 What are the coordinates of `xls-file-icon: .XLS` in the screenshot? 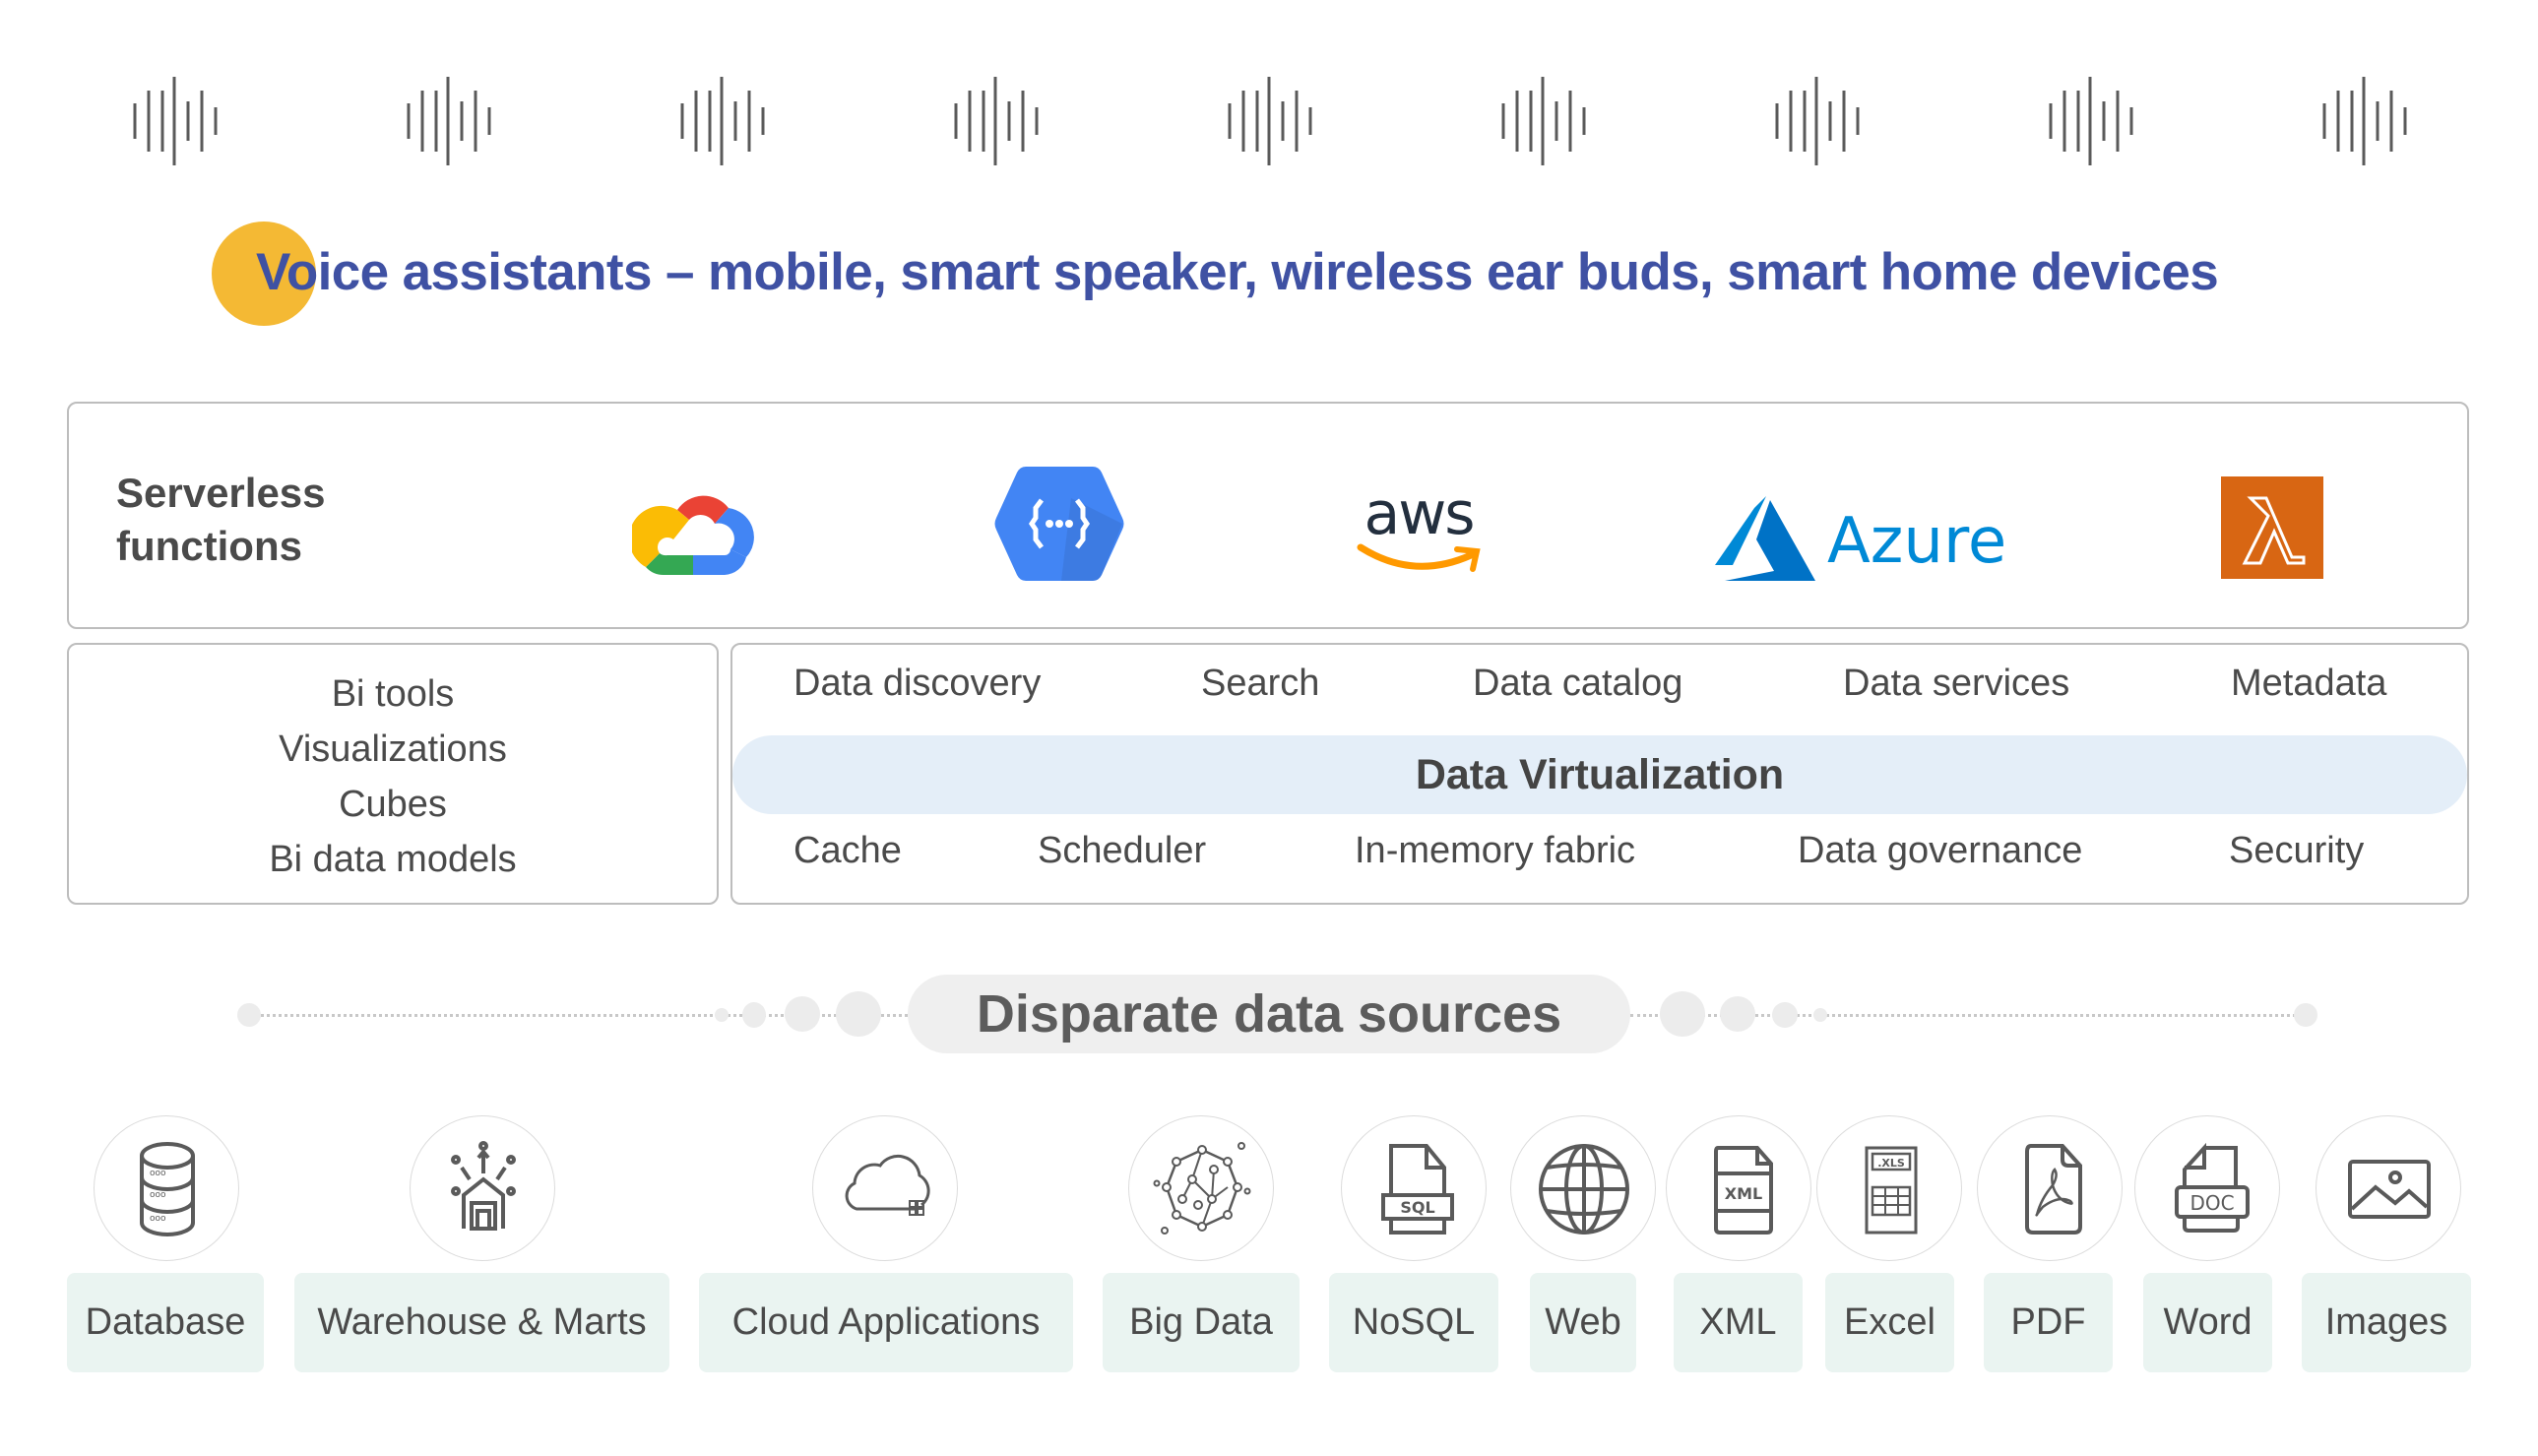 It's located at (1892, 1190).